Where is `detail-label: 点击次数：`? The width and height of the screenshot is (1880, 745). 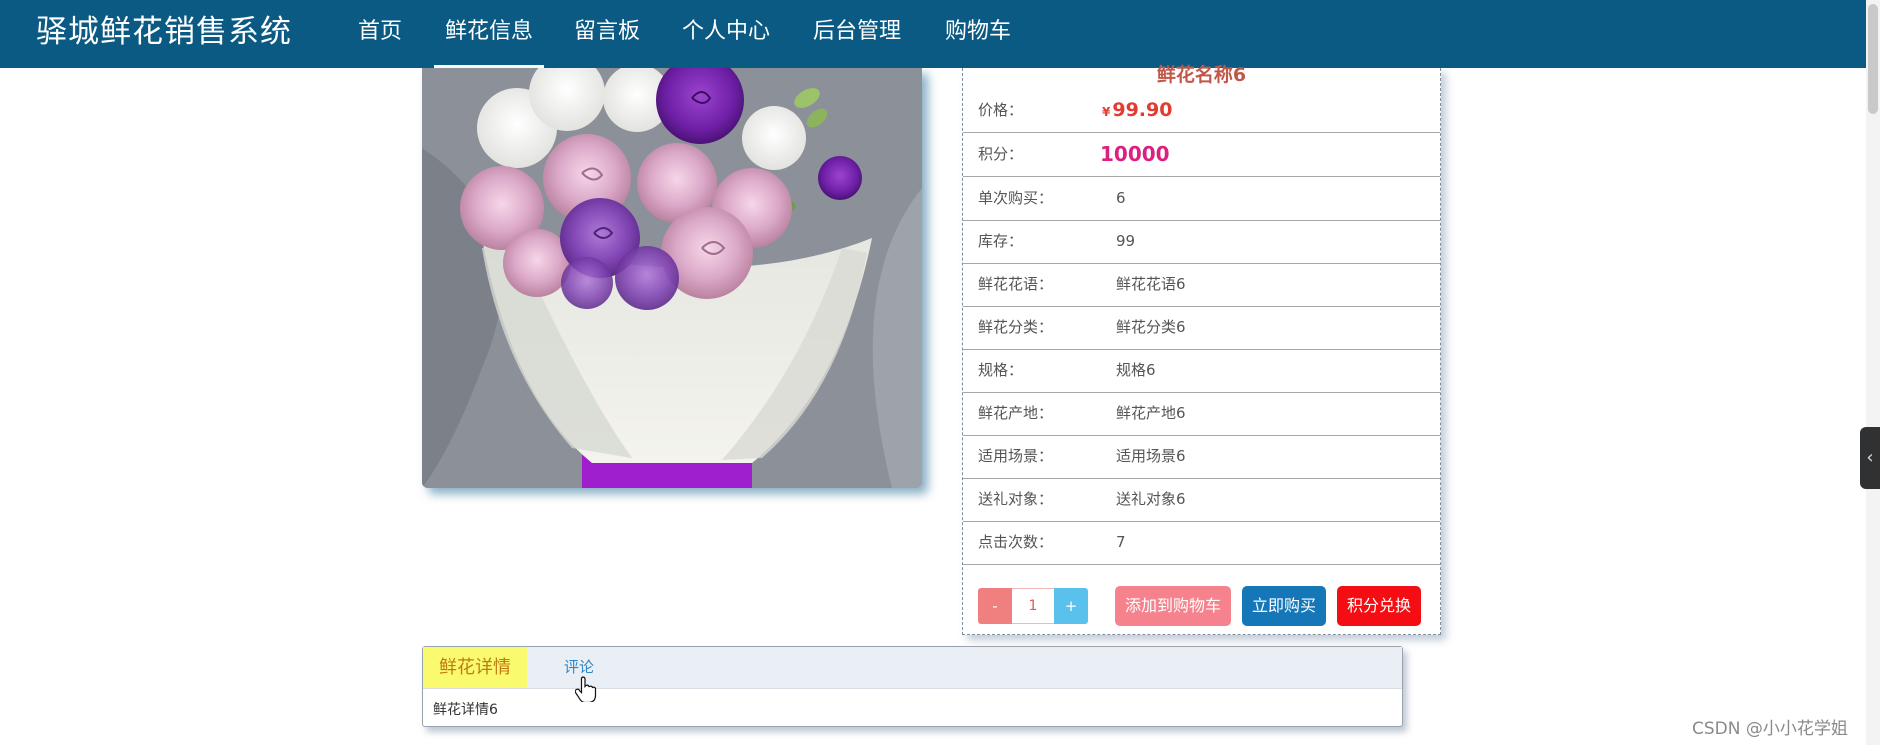
detail-label: 点击次数： is located at coordinates (1016, 542).